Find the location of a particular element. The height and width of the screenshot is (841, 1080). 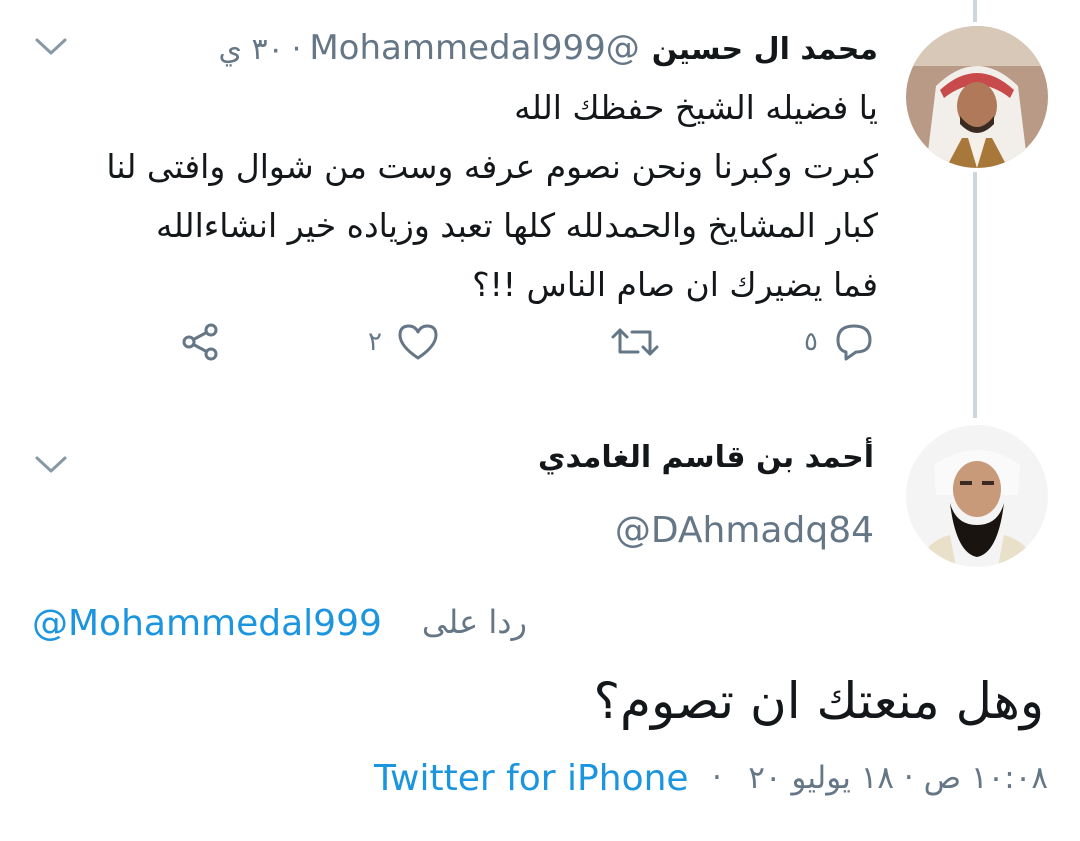

focused-avatar is located at coordinates (977, 496).